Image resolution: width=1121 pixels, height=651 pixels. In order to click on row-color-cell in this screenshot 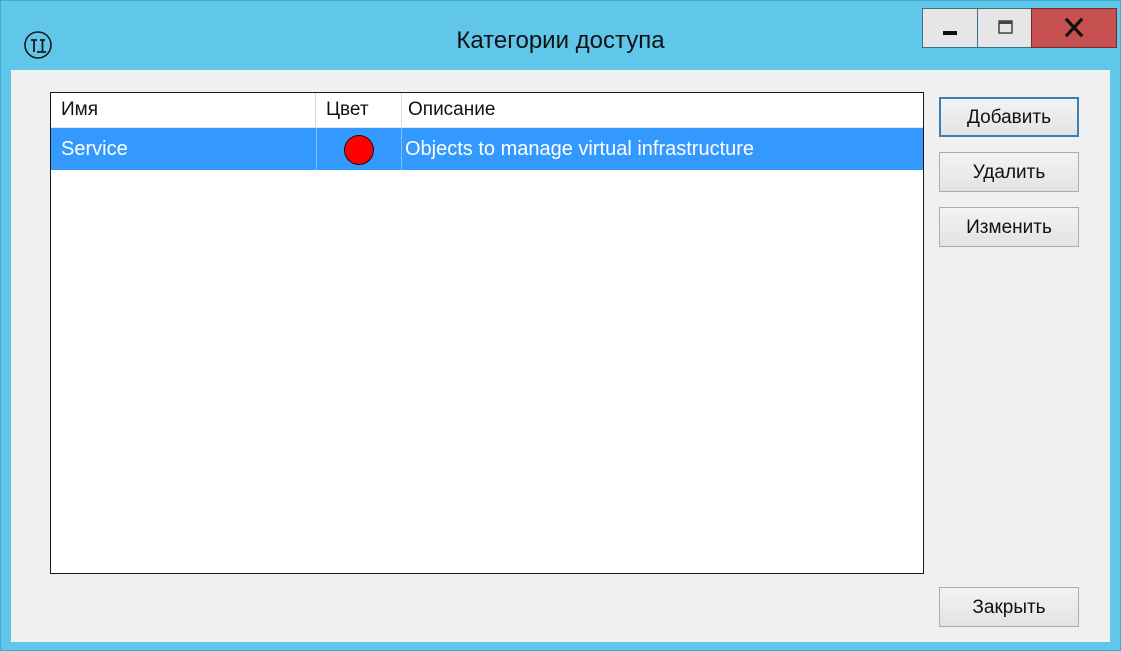, I will do `click(359, 149)`.